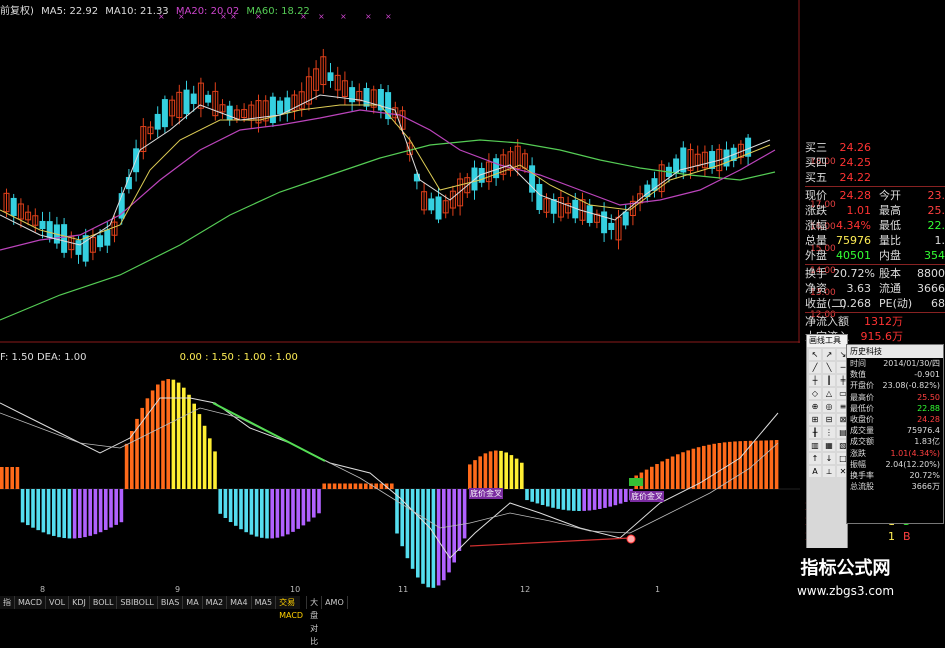  I want to click on quote-value: 75976, so click(853, 240).